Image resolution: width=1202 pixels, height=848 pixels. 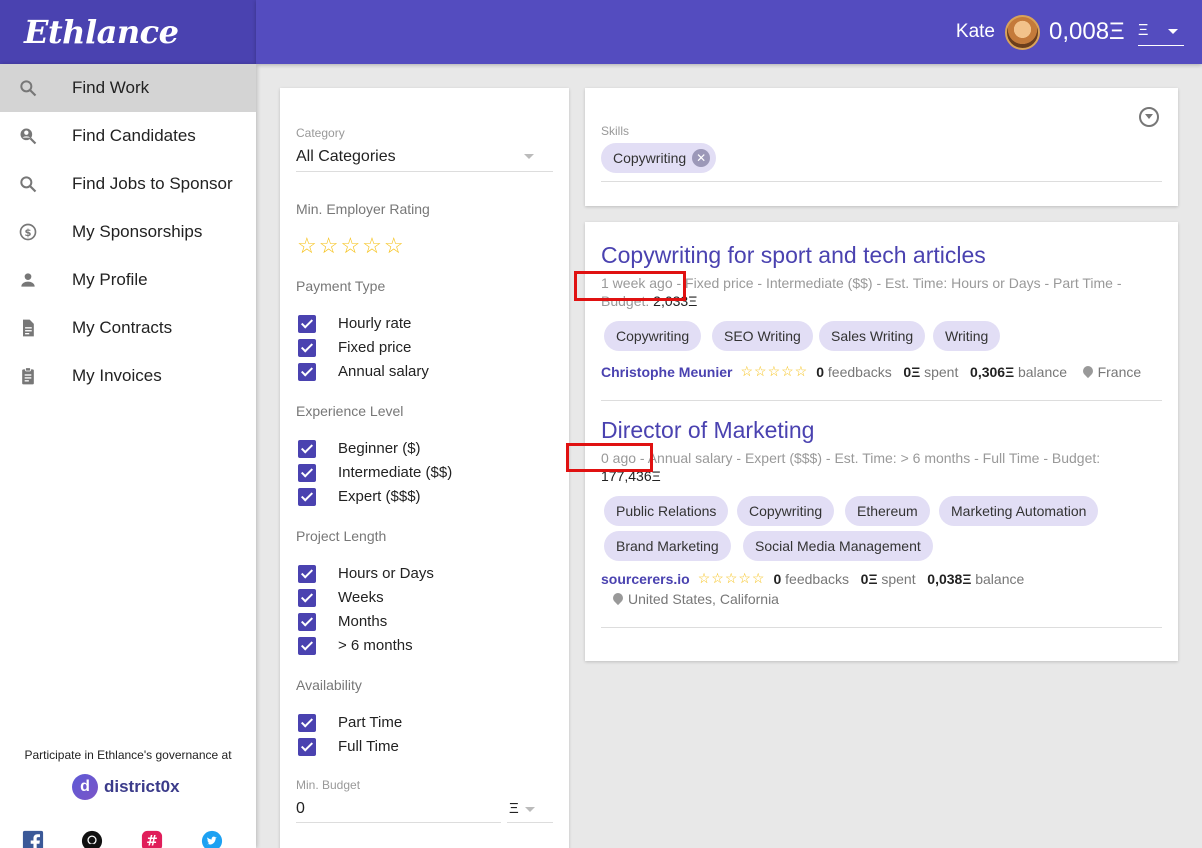 What do you see at coordinates (212, 839) in the screenshot?
I see `twitter-icon` at bounding box center [212, 839].